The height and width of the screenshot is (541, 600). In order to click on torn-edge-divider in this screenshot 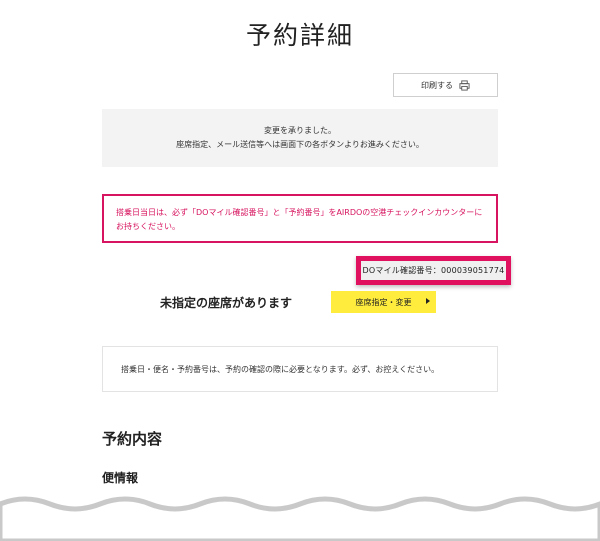, I will do `click(300, 518)`.